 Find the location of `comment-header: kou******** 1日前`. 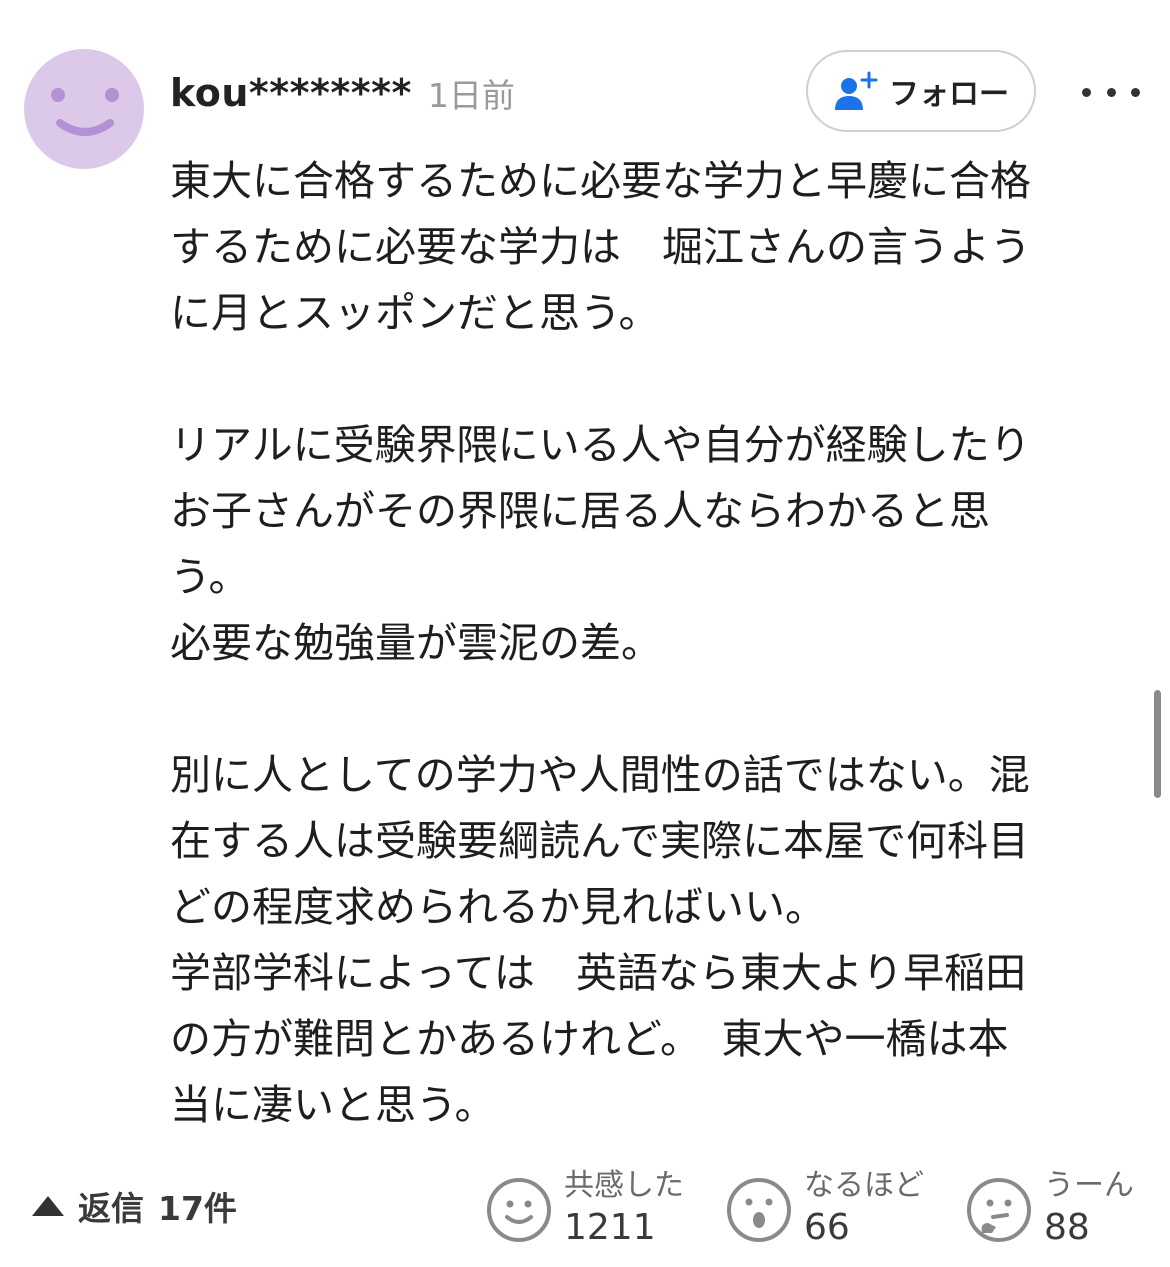

comment-header: kou******** 1日前 is located at coordinates (342, 93).